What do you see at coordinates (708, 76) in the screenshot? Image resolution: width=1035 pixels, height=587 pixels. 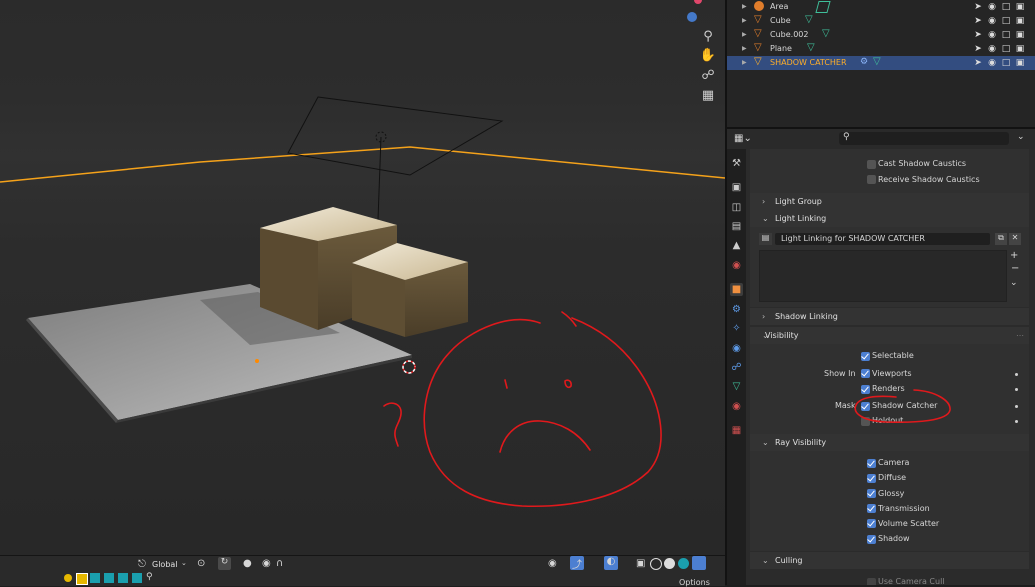 I see `camera-view-icon: ☍` at bounding box center [708, 76].